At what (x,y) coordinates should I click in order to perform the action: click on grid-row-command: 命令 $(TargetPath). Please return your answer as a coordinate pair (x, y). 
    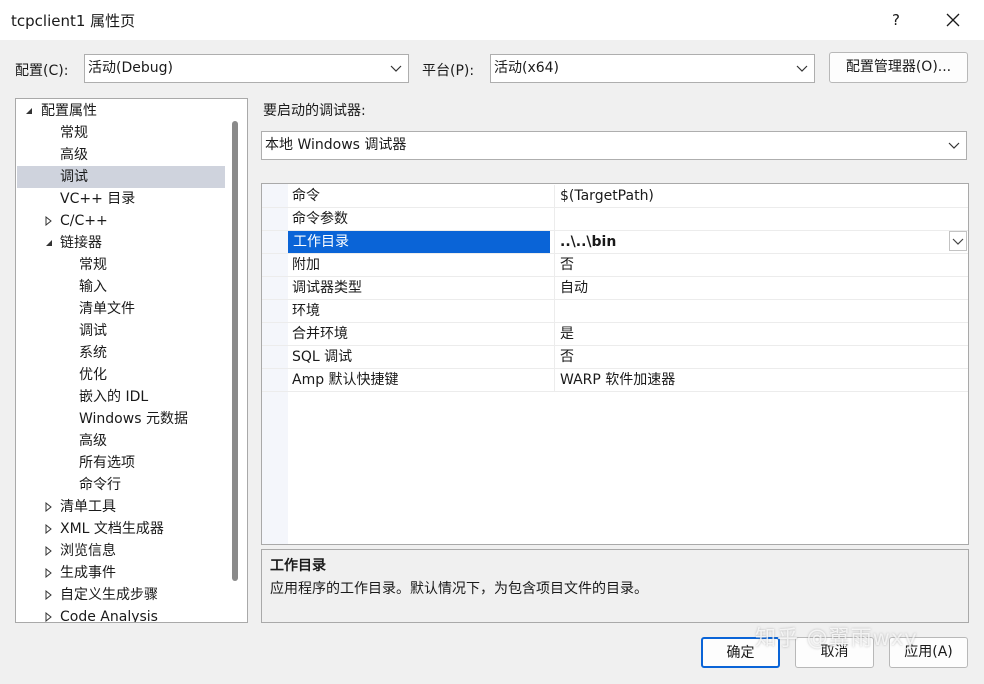
    Looking at the image, I should click on (615, 196).